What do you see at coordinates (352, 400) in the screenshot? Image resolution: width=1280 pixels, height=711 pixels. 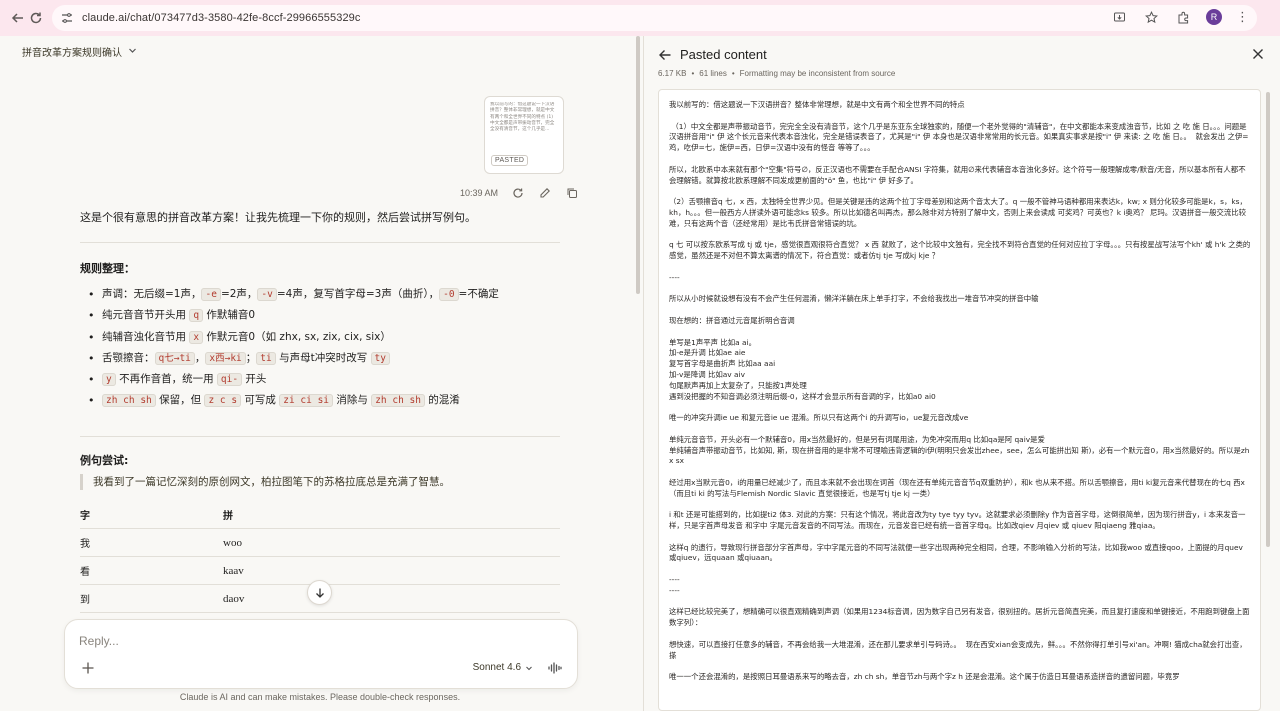 I see `rule-text: 消除与` at bounding box center [352, 400].